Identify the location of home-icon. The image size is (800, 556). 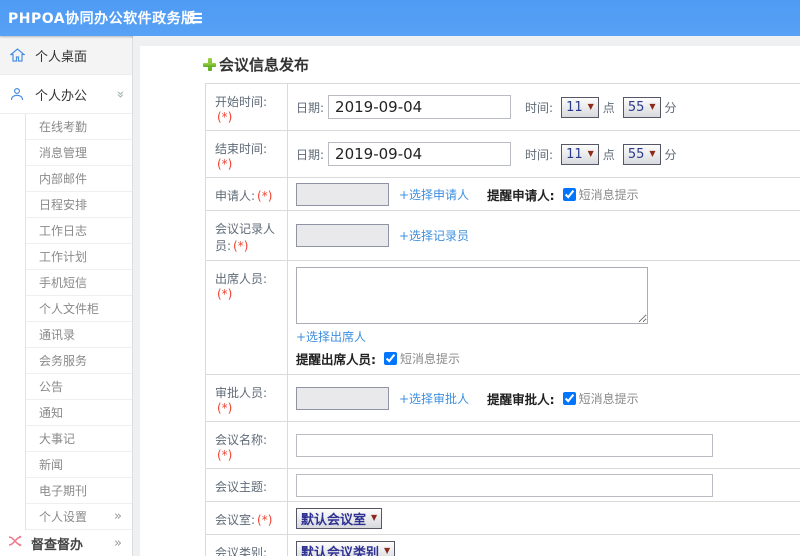
(19, 55).